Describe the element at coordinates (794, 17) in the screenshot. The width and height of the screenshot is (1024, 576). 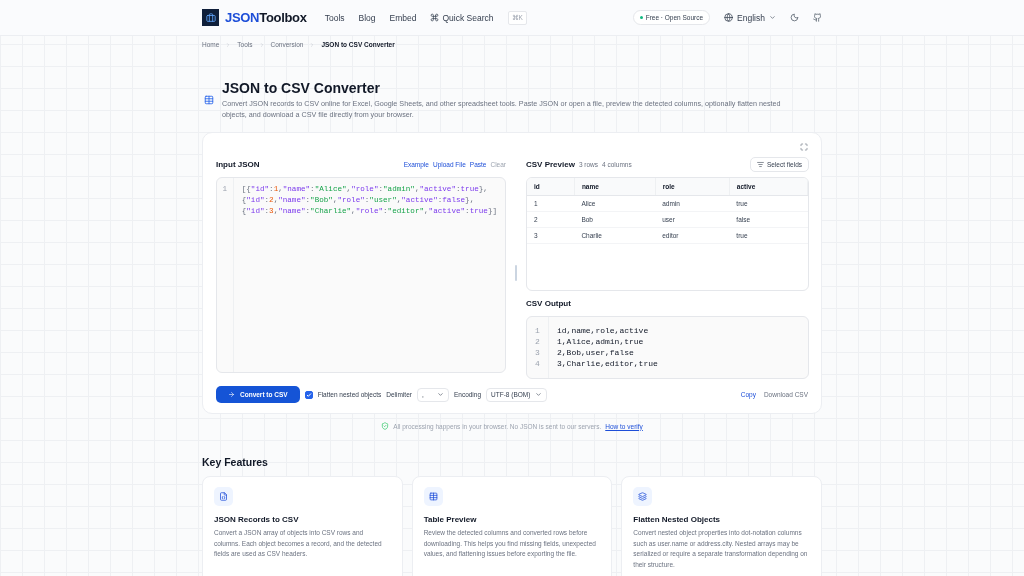
I see `dark-mode-button` at that location.